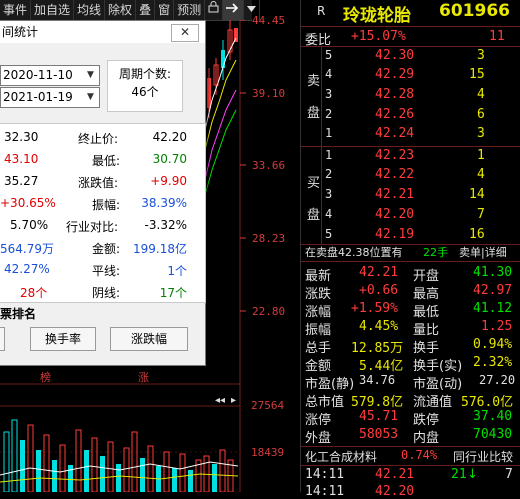 The image size is (520, 499). Describe the element at coordinates (146, 10) in the screenshot. I see `toolbar-overlay: 叠` at that location.